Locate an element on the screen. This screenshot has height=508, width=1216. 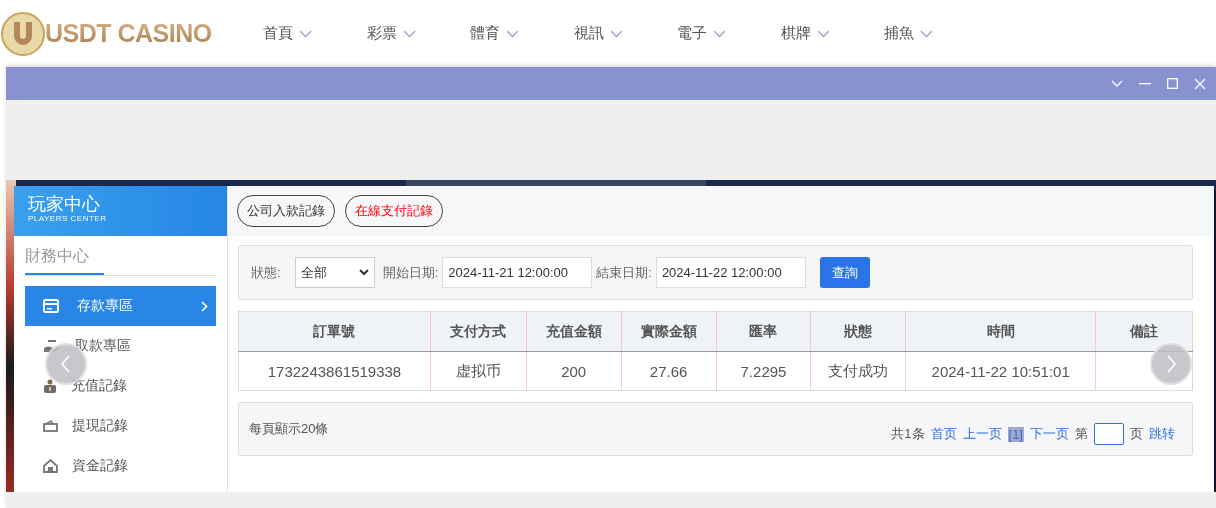
query-button: 查詢 is located at coordinates (844, 272).